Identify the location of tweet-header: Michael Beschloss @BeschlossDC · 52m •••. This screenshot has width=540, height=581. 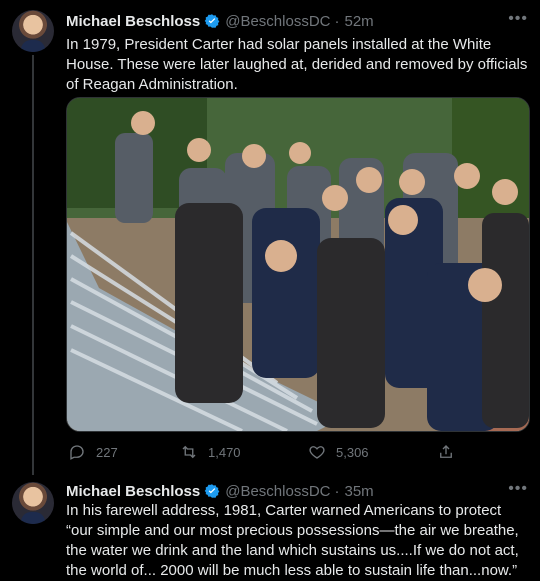
(297, 21).